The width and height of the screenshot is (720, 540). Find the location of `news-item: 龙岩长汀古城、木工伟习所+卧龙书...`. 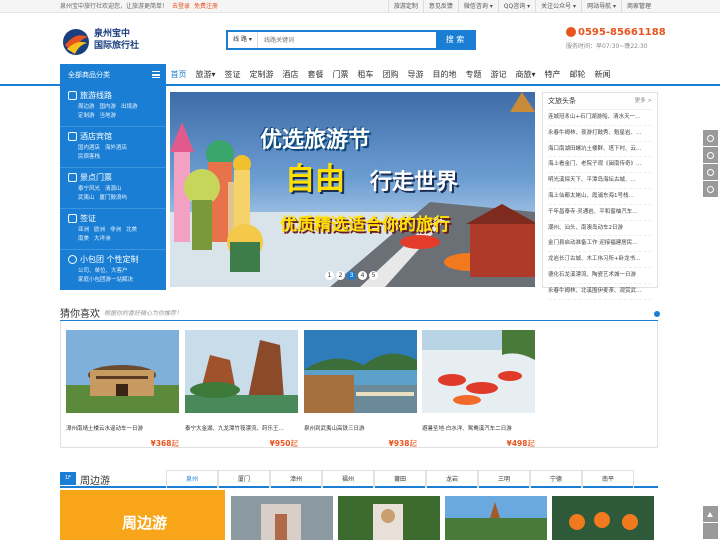

news-item: 龙岩长汀古城、木工伟习所+卧龙书... is located at coordinates (600, 260).